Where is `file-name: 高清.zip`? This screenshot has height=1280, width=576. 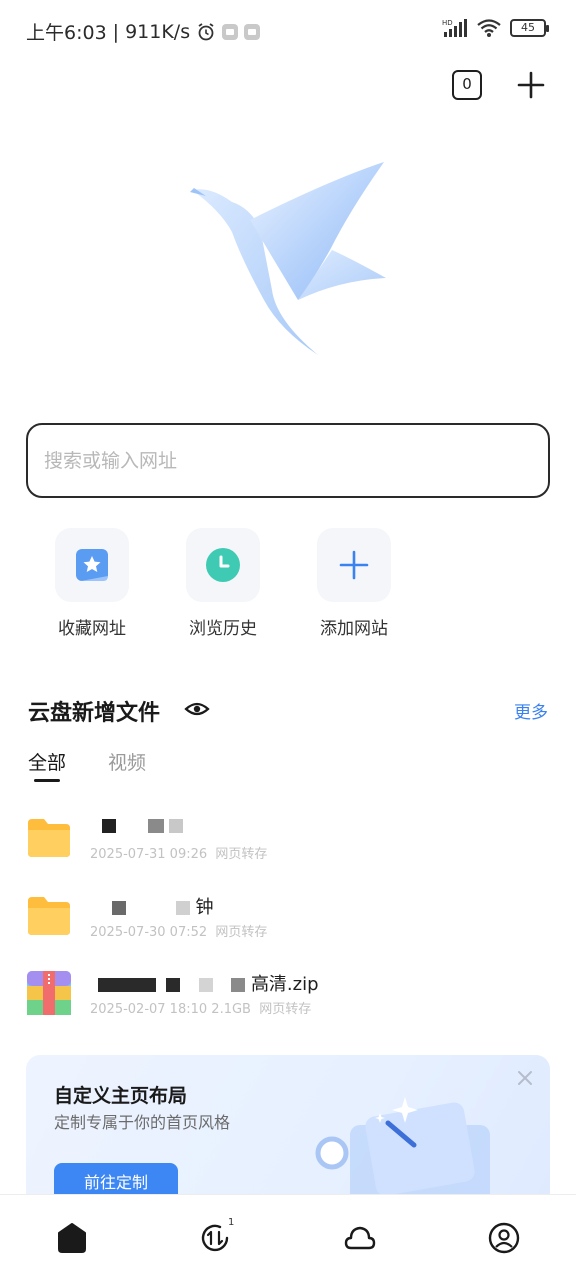
file-name: 高清.zip is located at coordinates (204, 983).